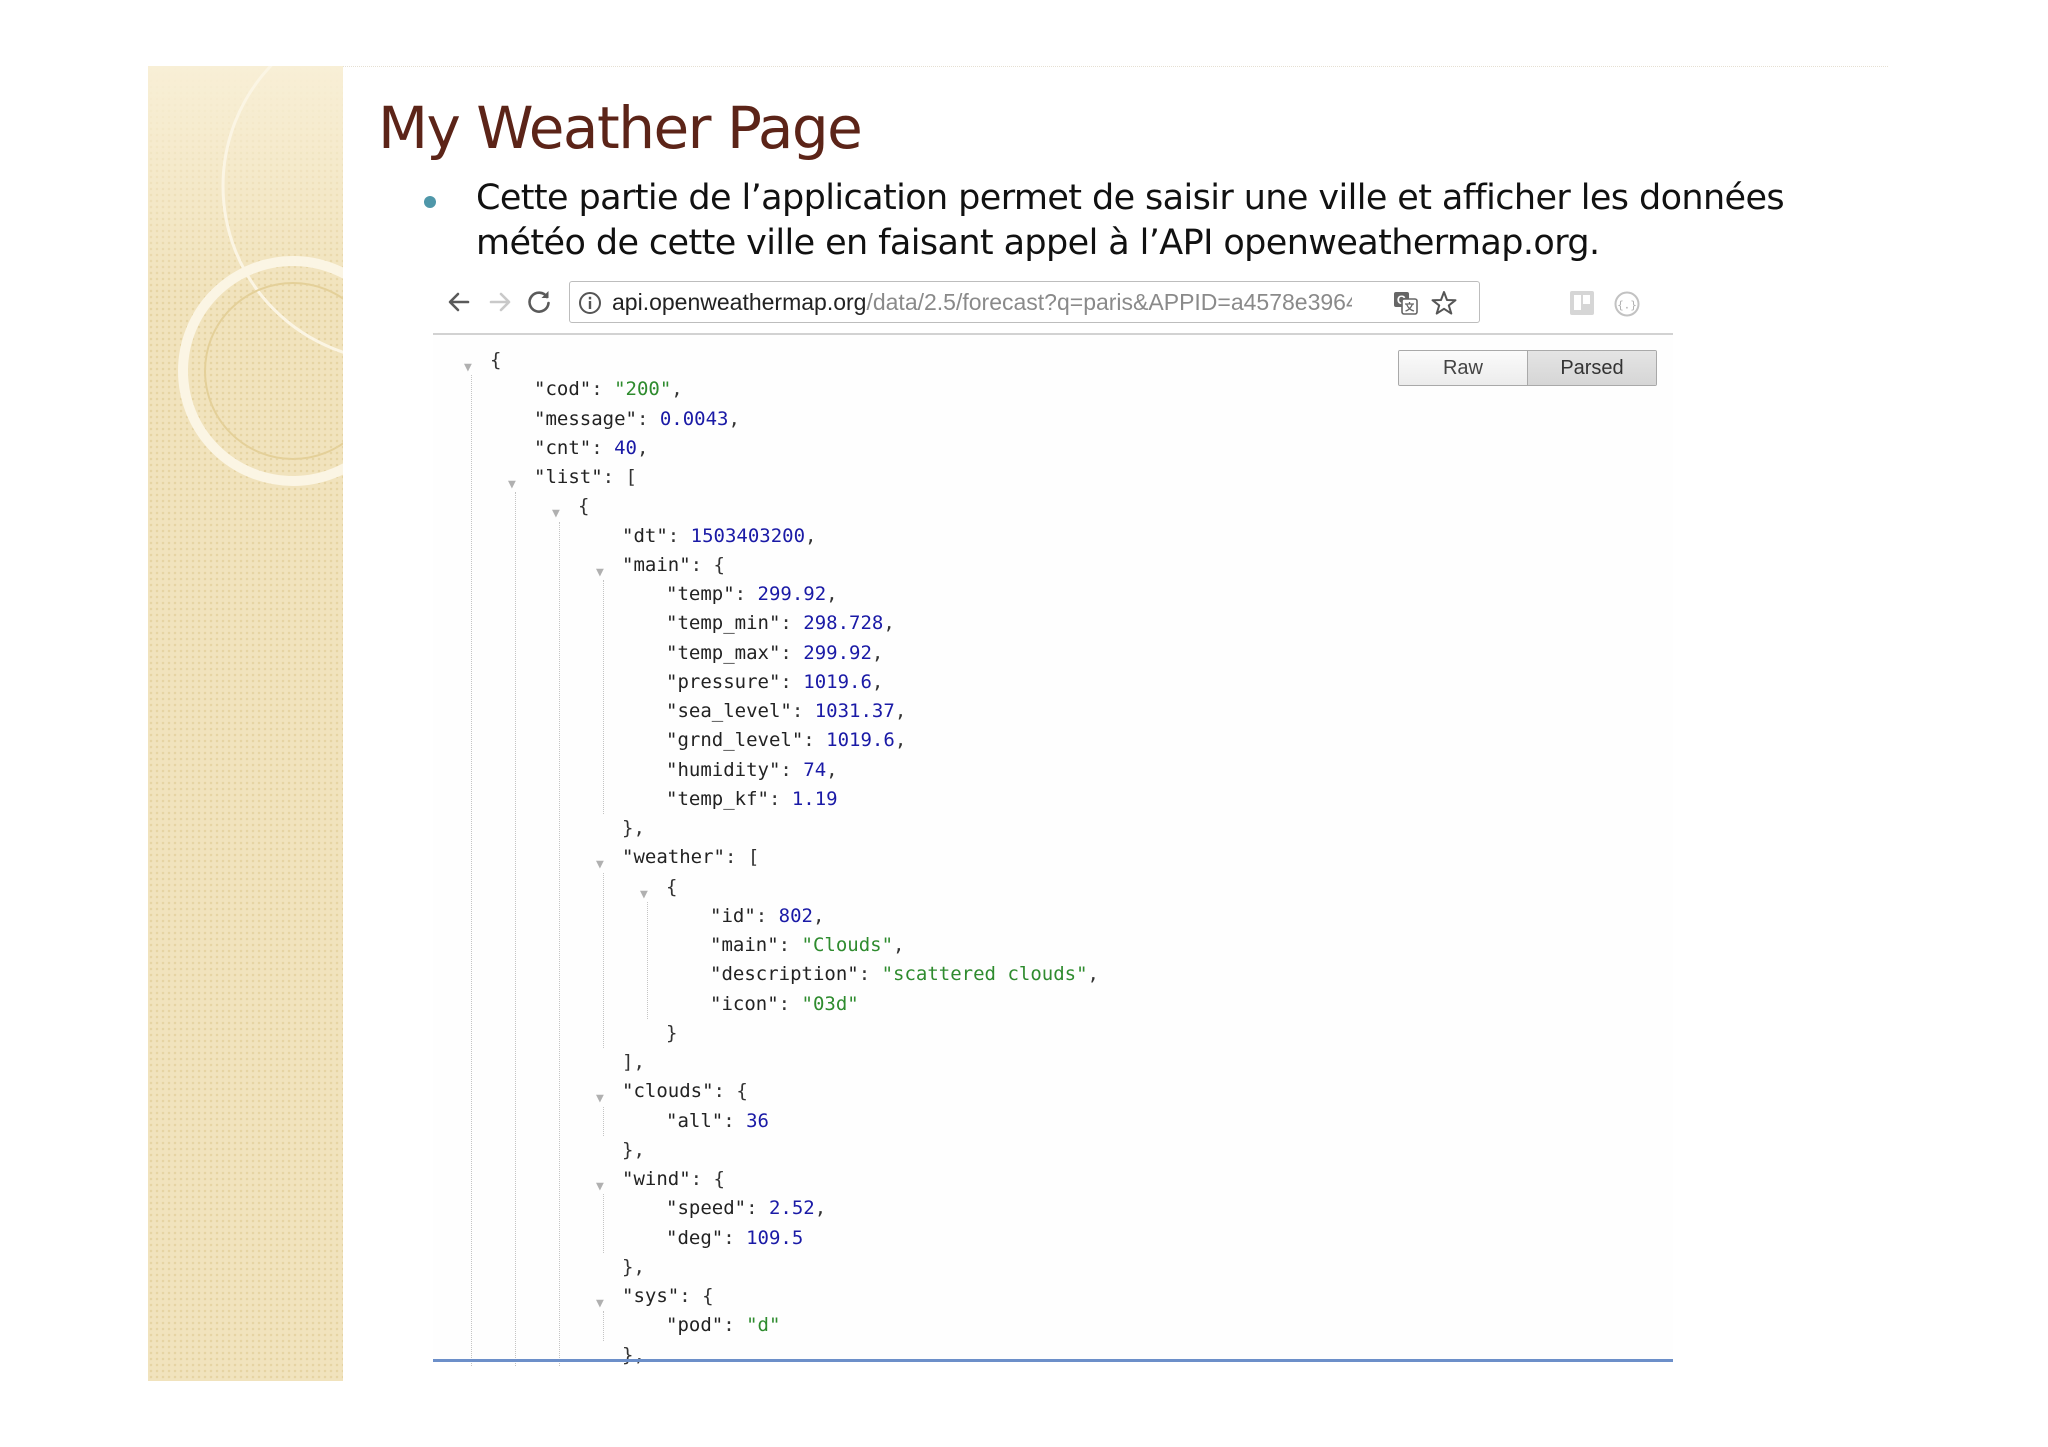 The image size is (2048, 1447). Describe the element at coordinates (1591, 368) in the screenshot. I see `parsed-button: Parsed` at that location.